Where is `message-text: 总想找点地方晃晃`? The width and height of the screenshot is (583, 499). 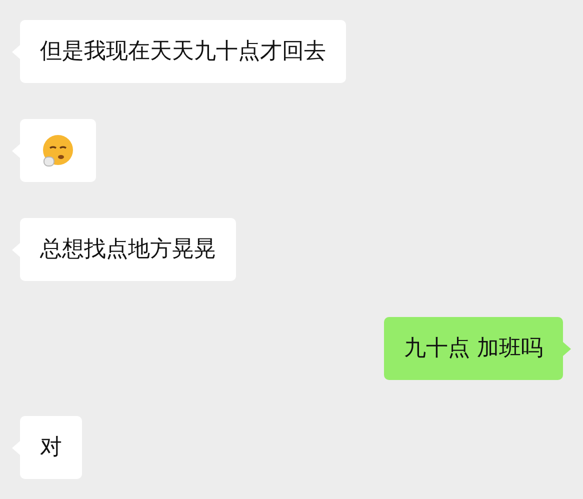 message-text: 总想找点地方晃晃 is located at coordinates (128, 250).